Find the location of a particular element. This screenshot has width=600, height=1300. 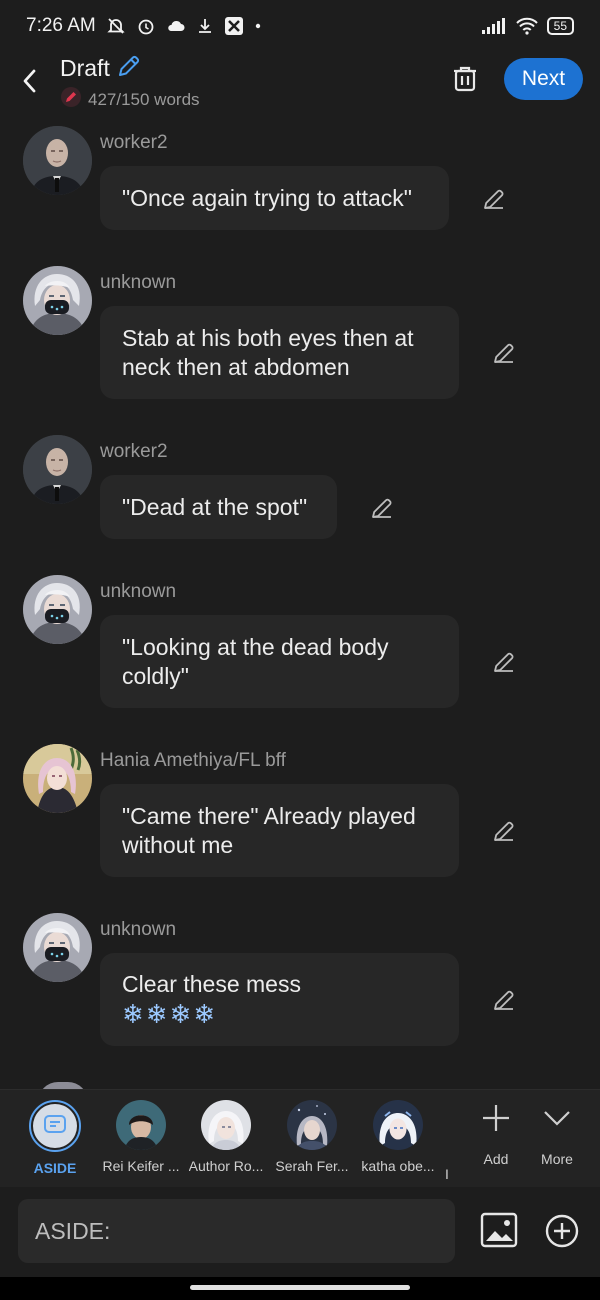

aside-avatar is located at coordinates (55, 1126).